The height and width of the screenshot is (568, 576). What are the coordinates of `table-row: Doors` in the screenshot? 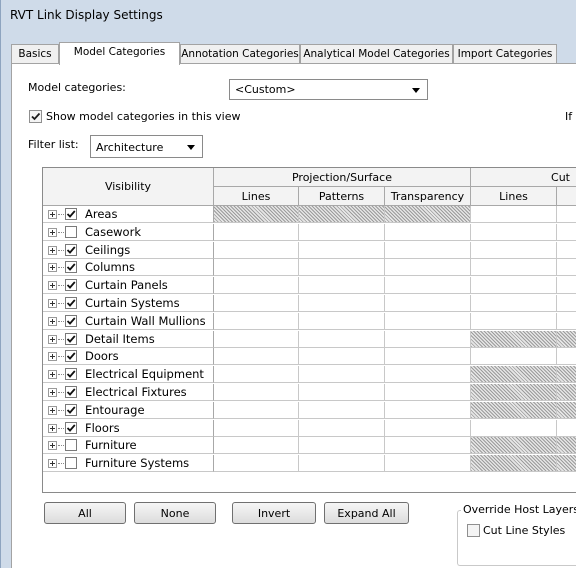 It's located at (309, 357).